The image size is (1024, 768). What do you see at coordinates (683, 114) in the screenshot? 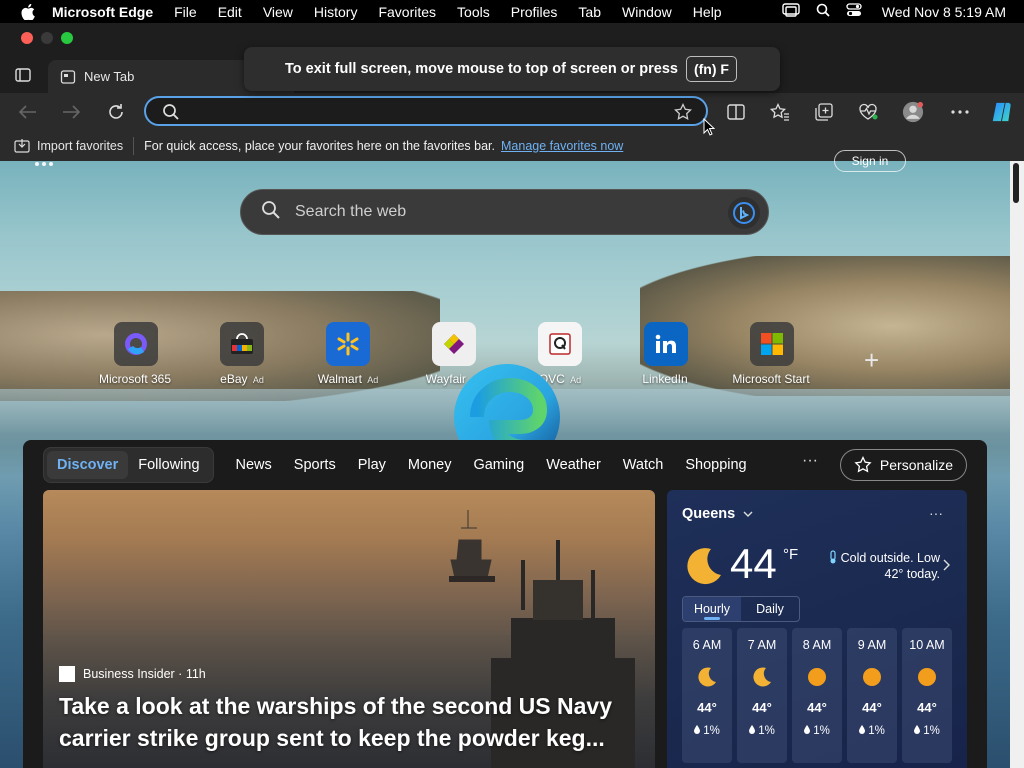
I see `add-favorite-star-icon` at bounding box center [683, 114].